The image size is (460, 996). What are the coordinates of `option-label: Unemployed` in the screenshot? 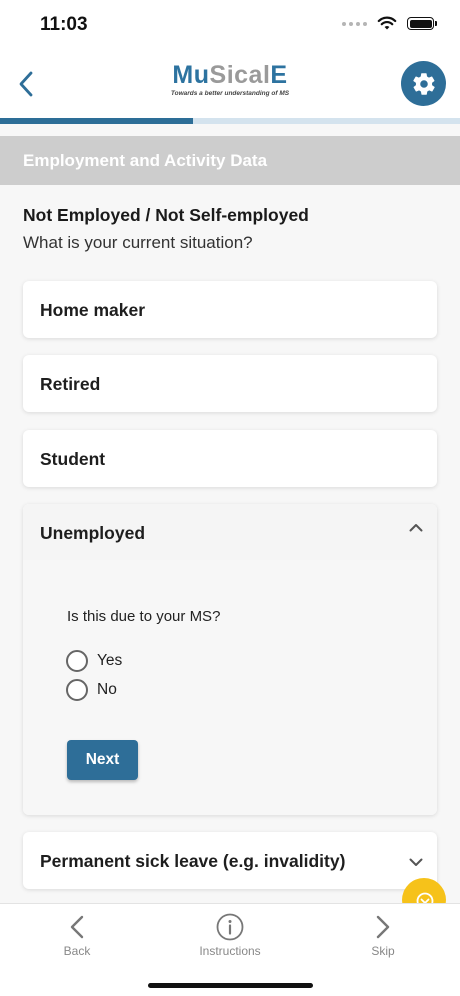 It's located at (93, 533).